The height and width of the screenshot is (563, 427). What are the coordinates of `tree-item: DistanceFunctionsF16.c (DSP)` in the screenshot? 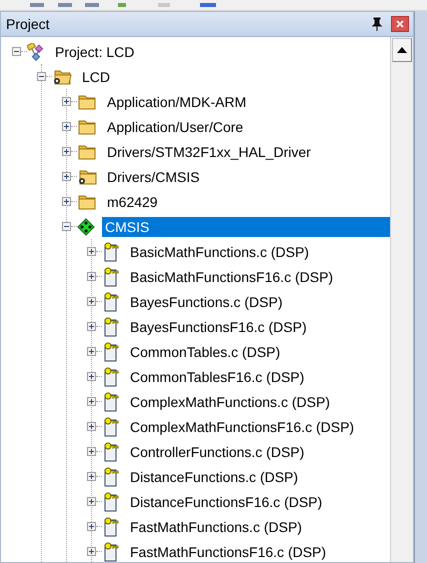 It's located at (226, 502).